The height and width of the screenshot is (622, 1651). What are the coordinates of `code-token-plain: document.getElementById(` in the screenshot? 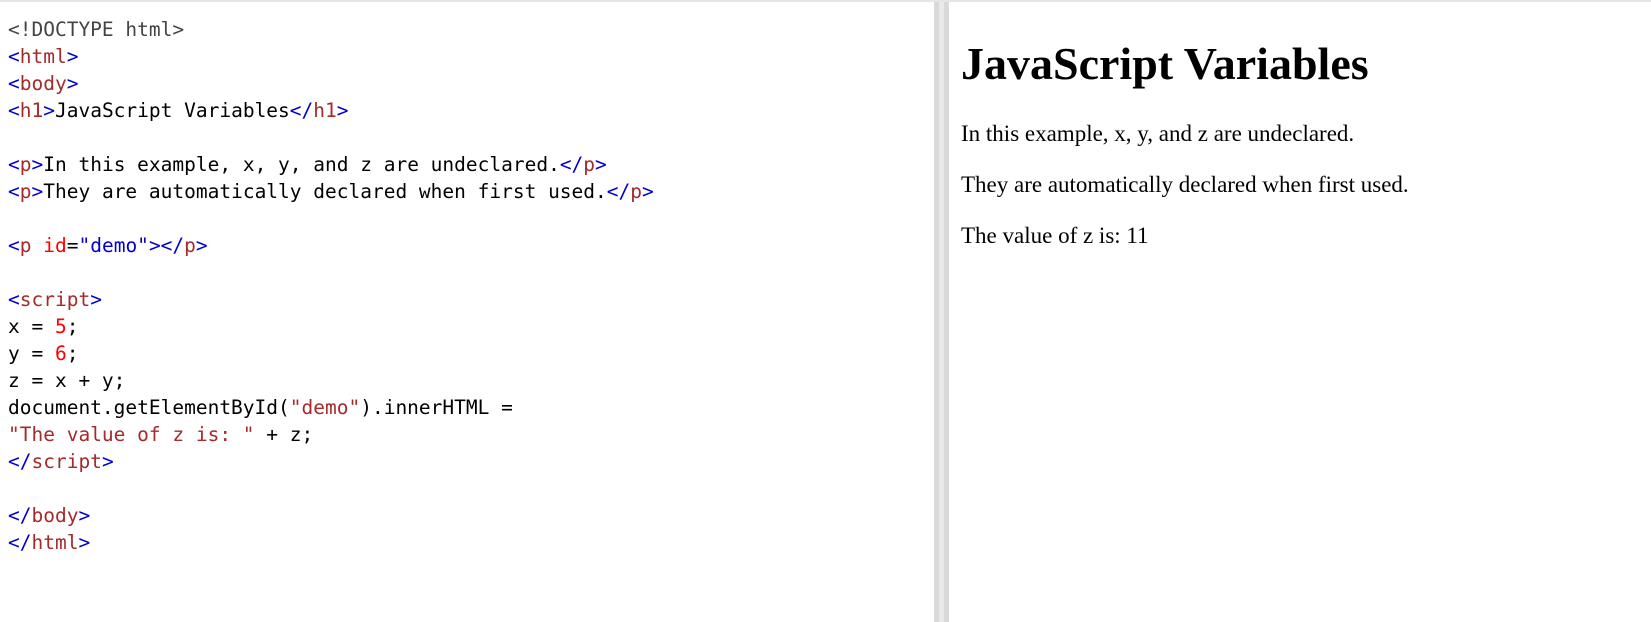 It's located at (149, 407).